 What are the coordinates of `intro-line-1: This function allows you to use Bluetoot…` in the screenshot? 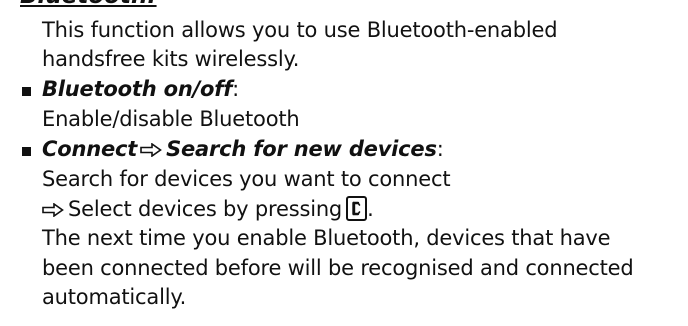 It's located at (300, 30).